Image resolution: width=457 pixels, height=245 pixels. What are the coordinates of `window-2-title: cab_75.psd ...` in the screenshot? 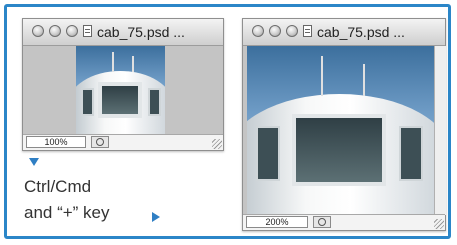 It's located at (361, 32).